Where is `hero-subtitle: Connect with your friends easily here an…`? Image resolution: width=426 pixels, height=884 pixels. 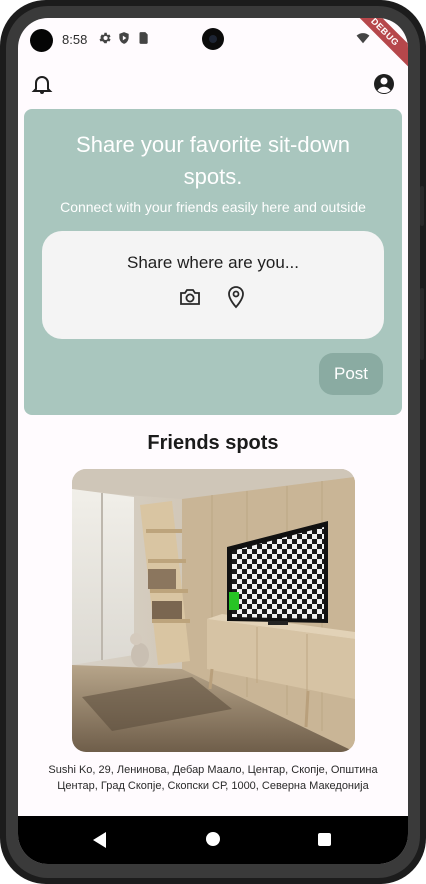
hero-subtitle: Connect with your friends easily here an… is located at coordinates (213, 207).